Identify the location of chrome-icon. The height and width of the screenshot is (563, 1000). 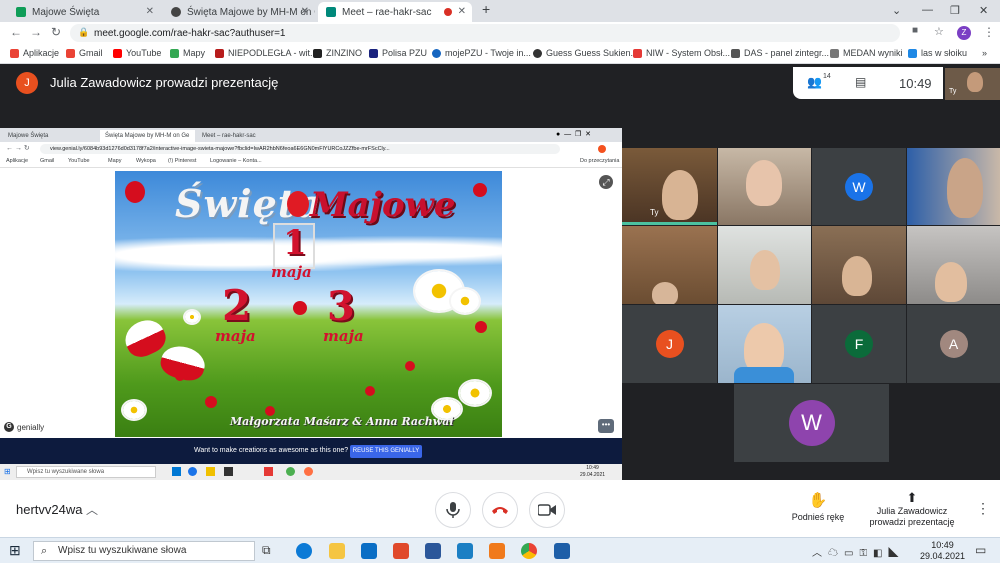
(529, 551).